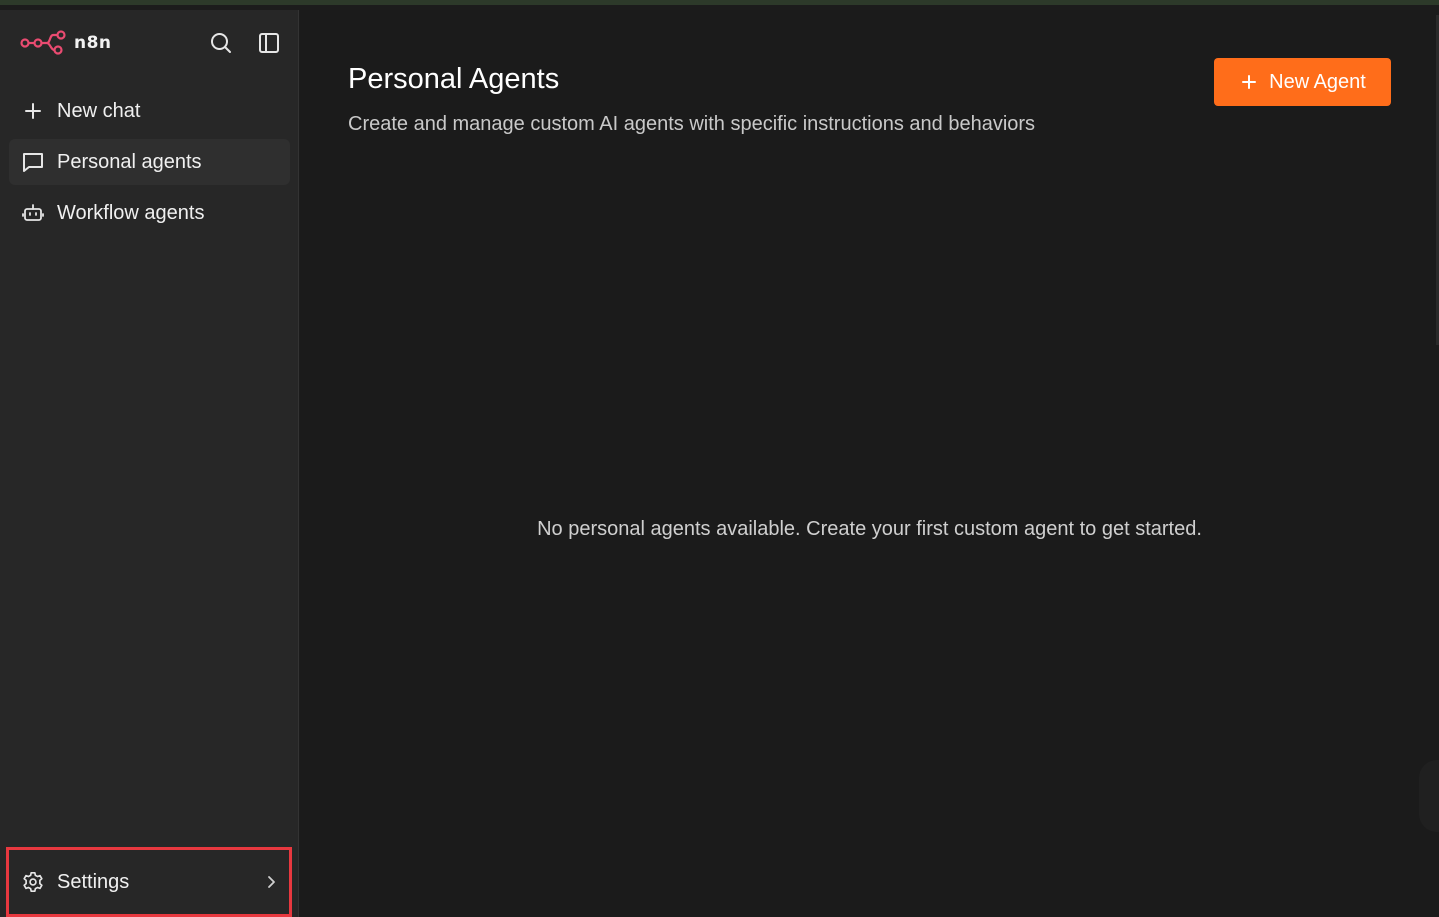 This screenshot has width=1439, height=917. What do you see at coordinates (131, 212) in the screenshot?
I see `sidebar-item-label: Workflow agents` at bounding box center [131, 212].